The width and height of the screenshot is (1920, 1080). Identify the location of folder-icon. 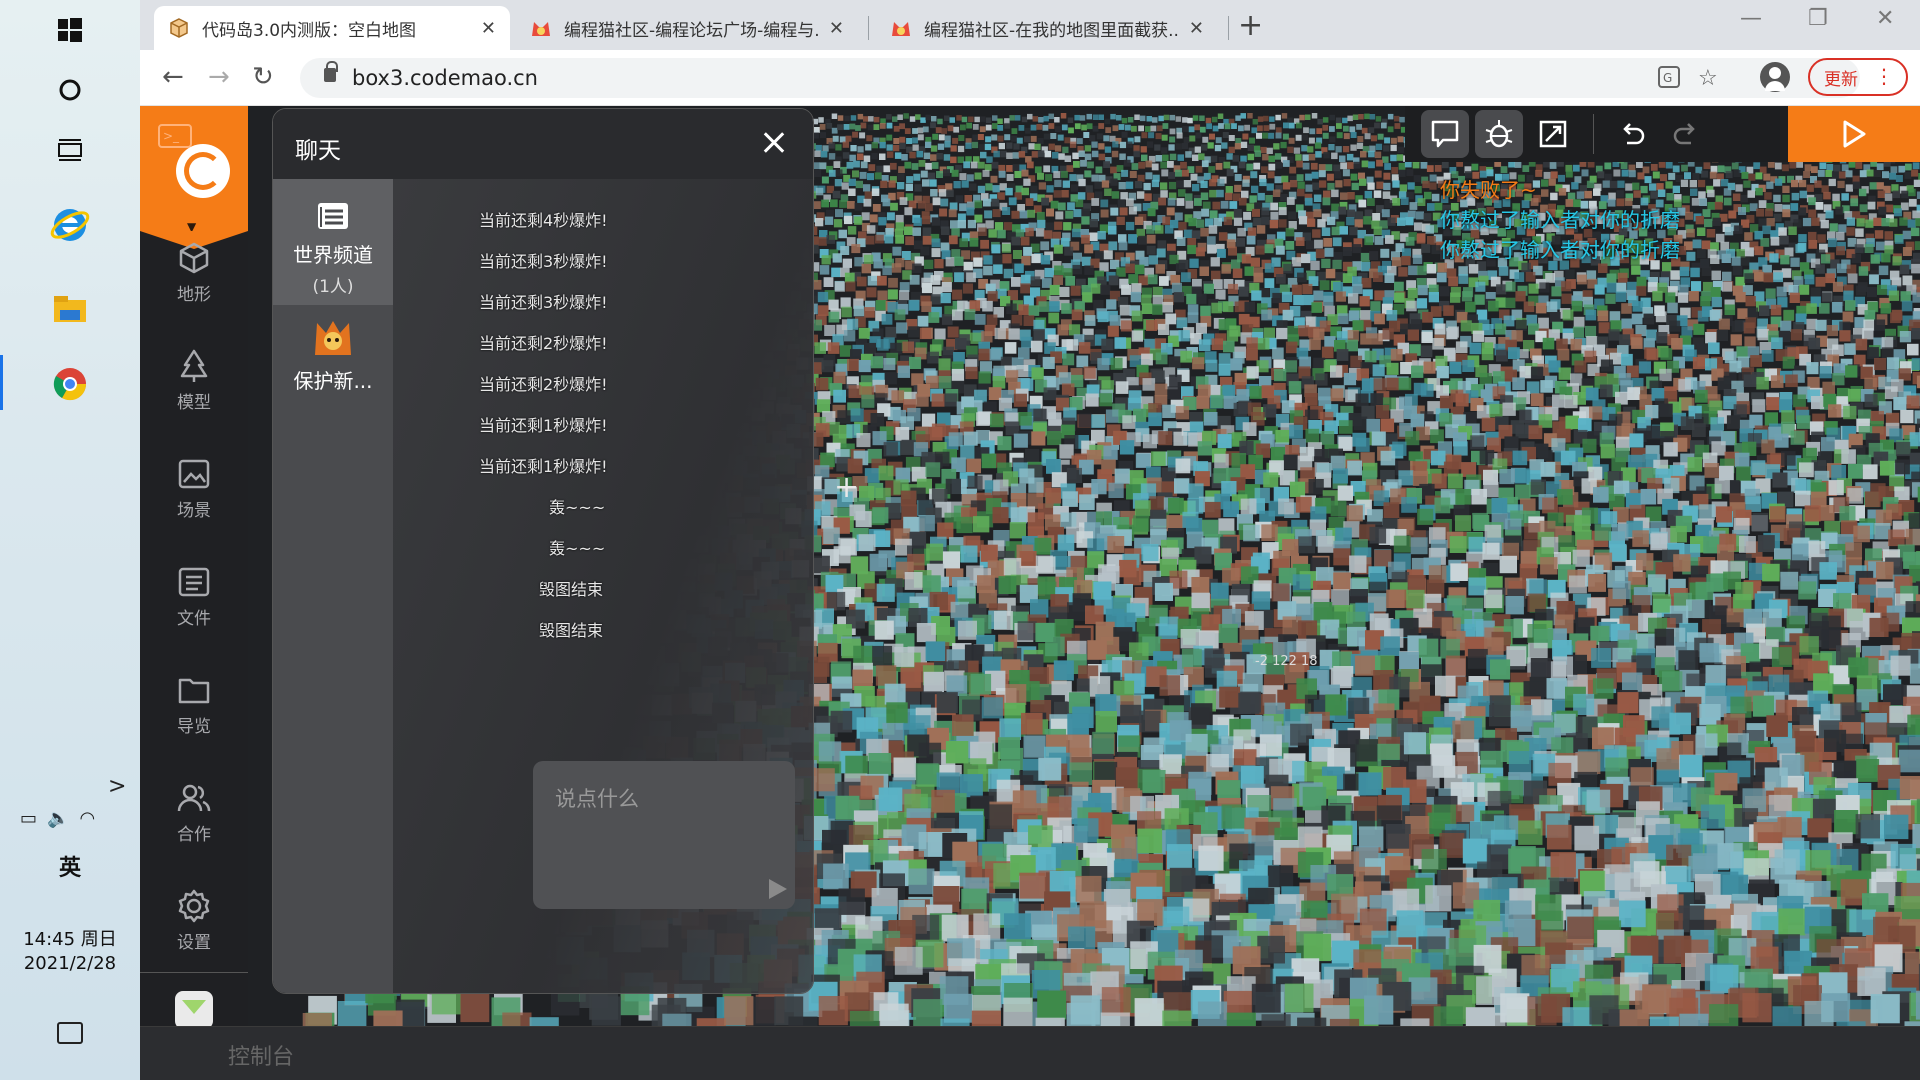
(194, 691).